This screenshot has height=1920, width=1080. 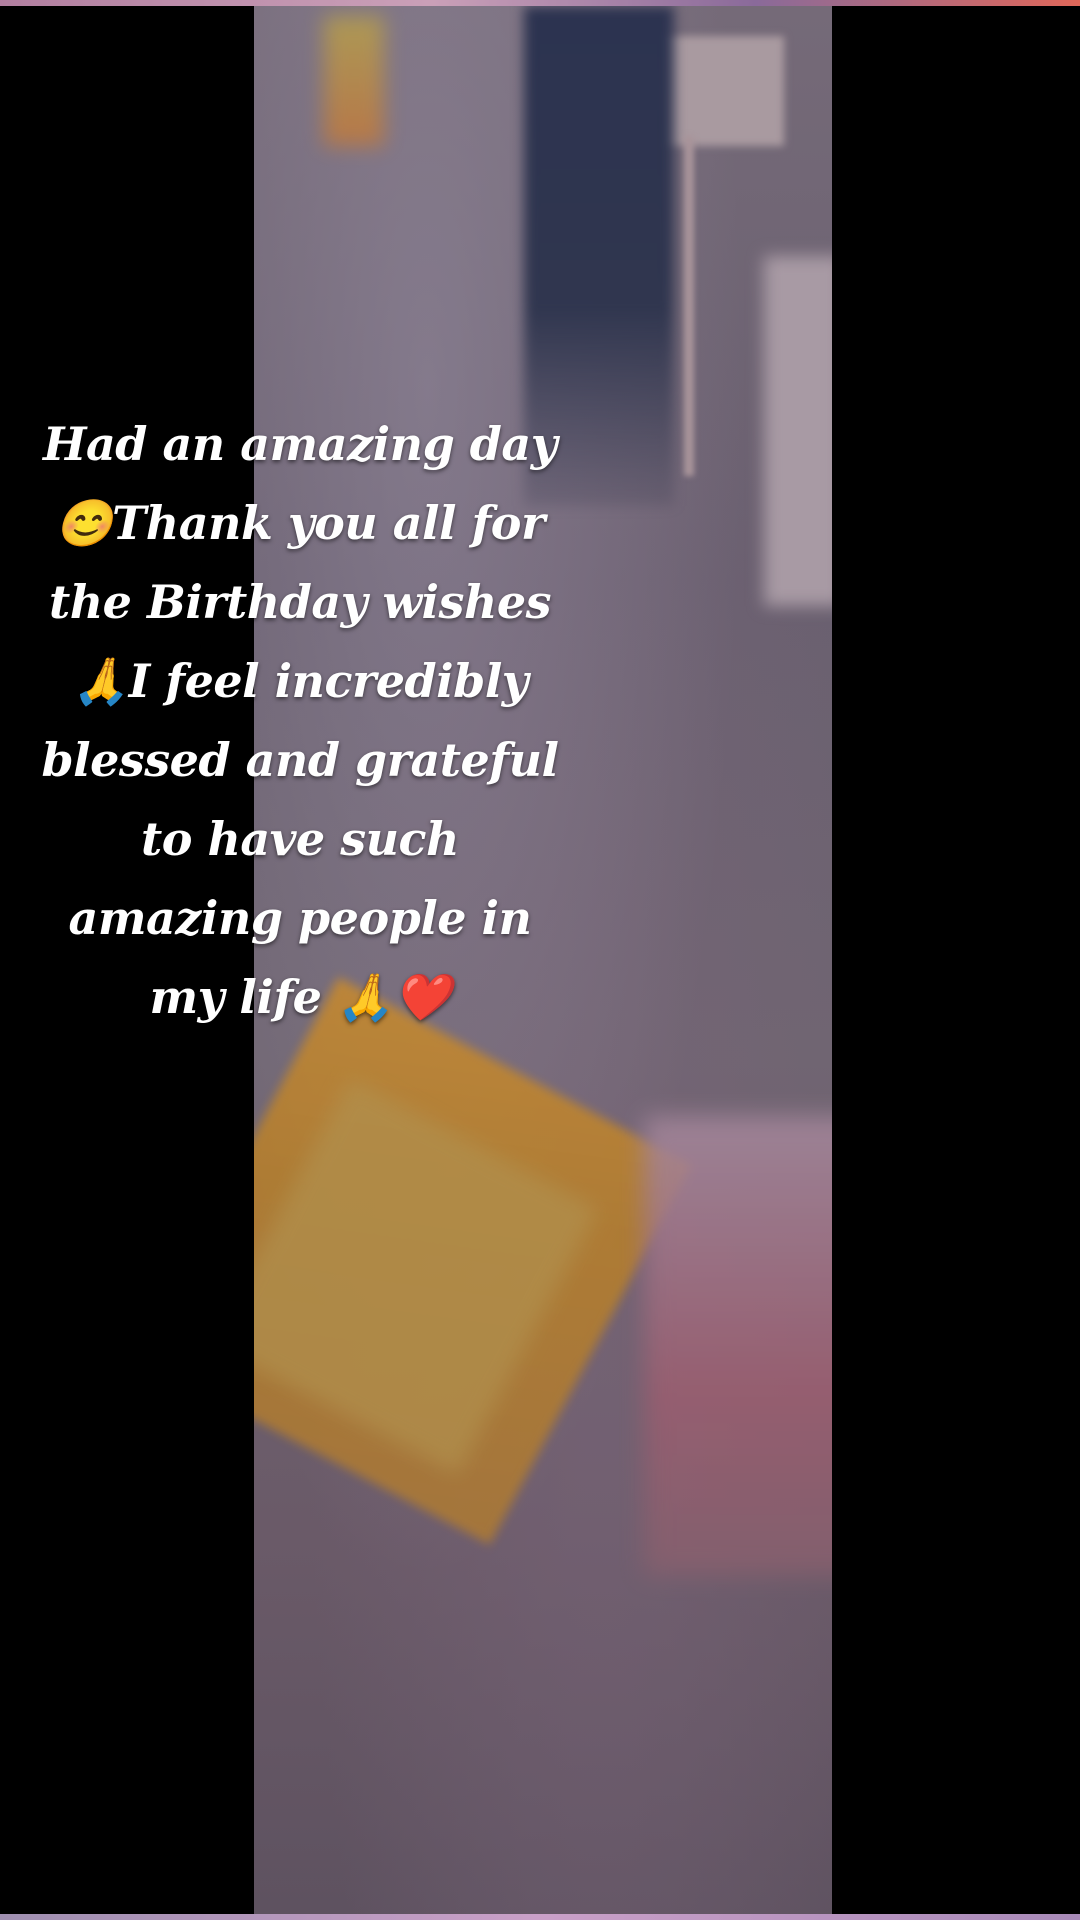 I want to click on blurred-pole, so click(x=689, y=306).